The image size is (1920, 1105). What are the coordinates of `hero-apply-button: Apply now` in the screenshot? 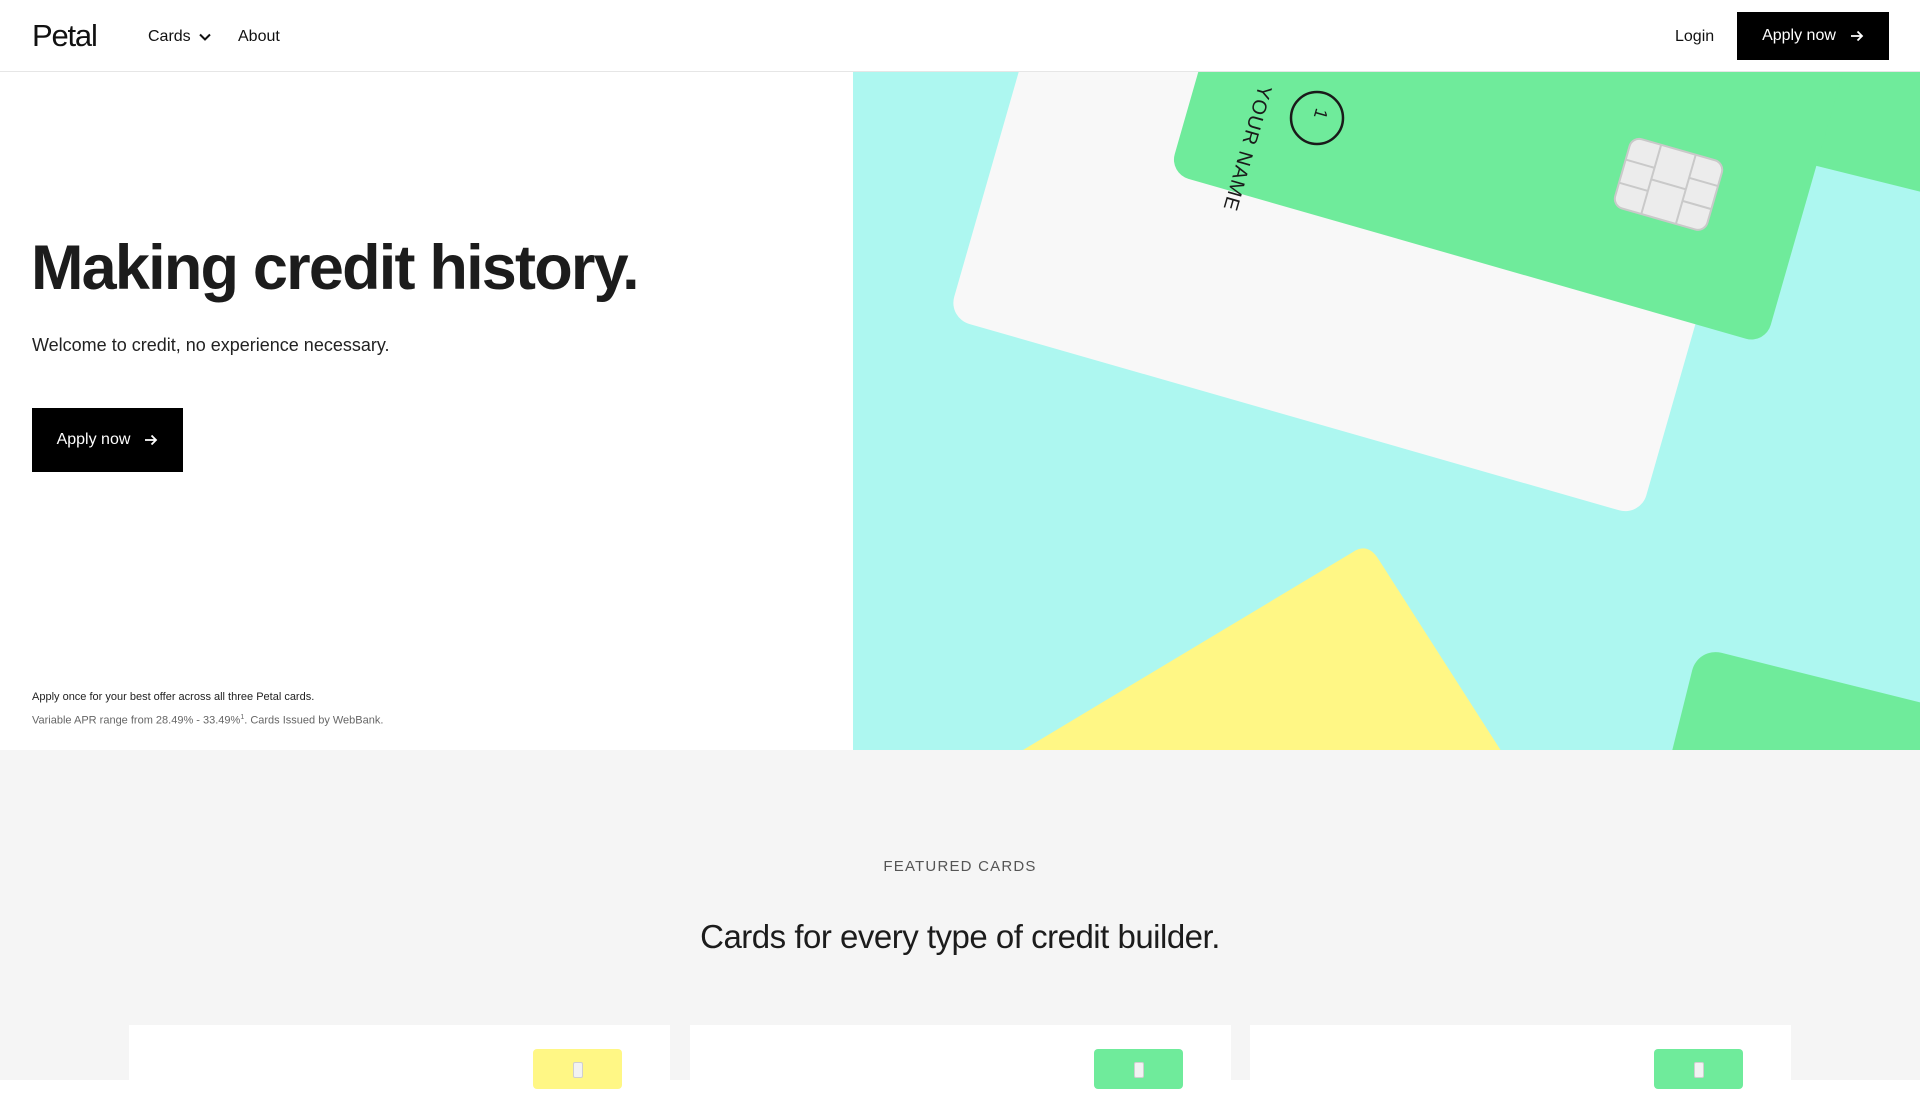 It's located at (107, 440).